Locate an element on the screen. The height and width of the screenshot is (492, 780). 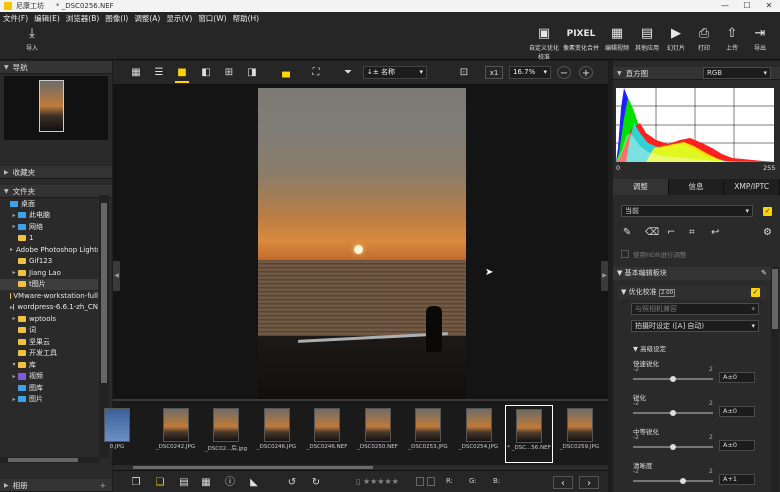
folder-tree-item: ▸ 视频 is located at coordinates (49, 377).